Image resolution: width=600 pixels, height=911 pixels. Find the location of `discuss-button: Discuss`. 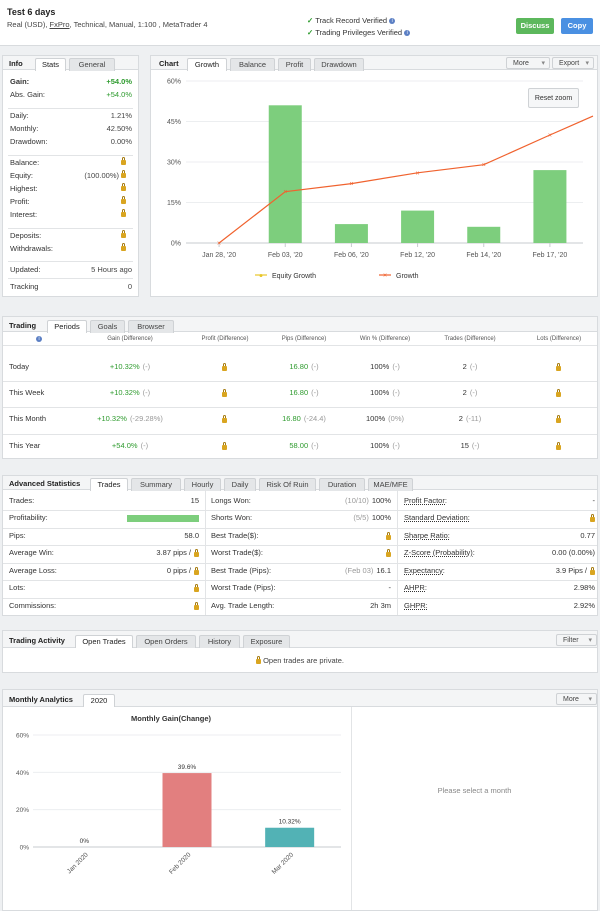

discuss-button: Discuss is located at coordinates (535, 26).